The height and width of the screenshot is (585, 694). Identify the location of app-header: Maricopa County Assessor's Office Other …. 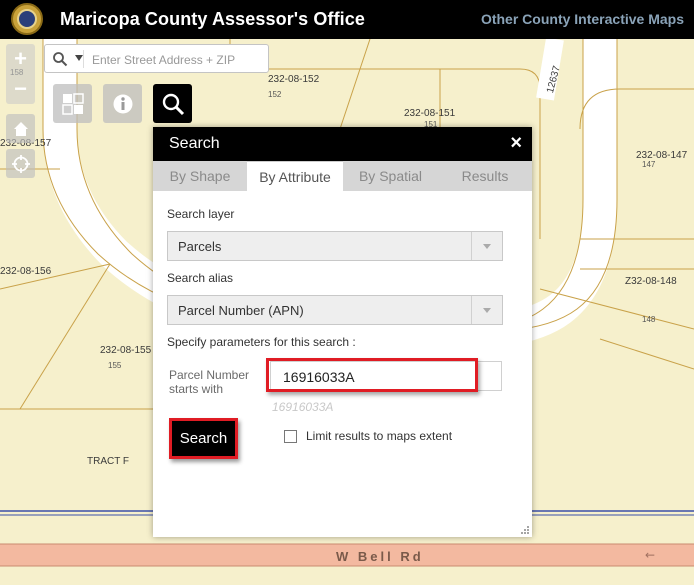
(347, 19).